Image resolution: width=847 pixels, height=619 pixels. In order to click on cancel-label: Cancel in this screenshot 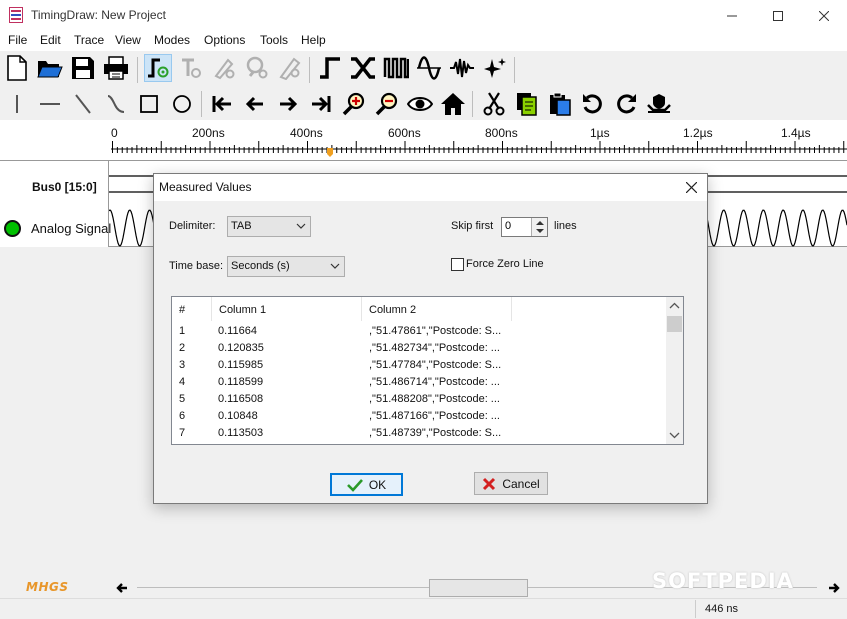, I will do `click(521, 483)`.